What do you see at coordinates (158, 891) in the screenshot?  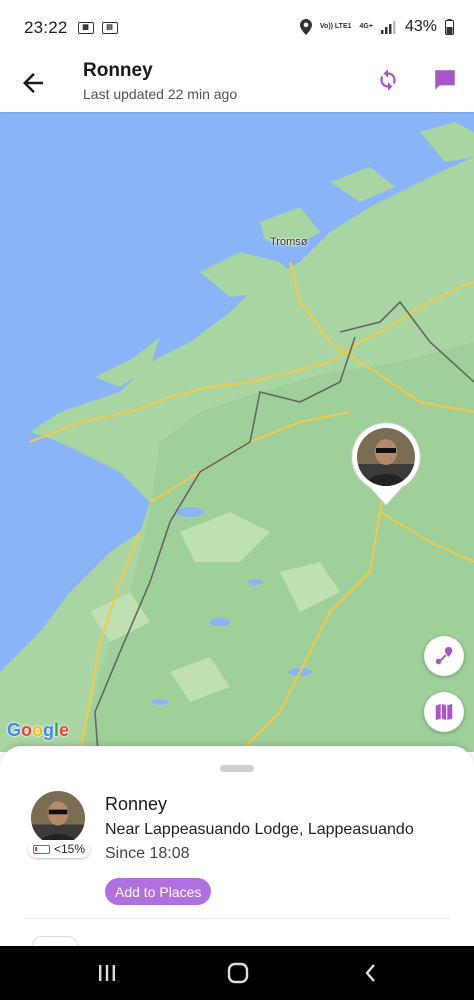 I see `add-to-places-button: Add to Places` at bounding box center [158, 891].